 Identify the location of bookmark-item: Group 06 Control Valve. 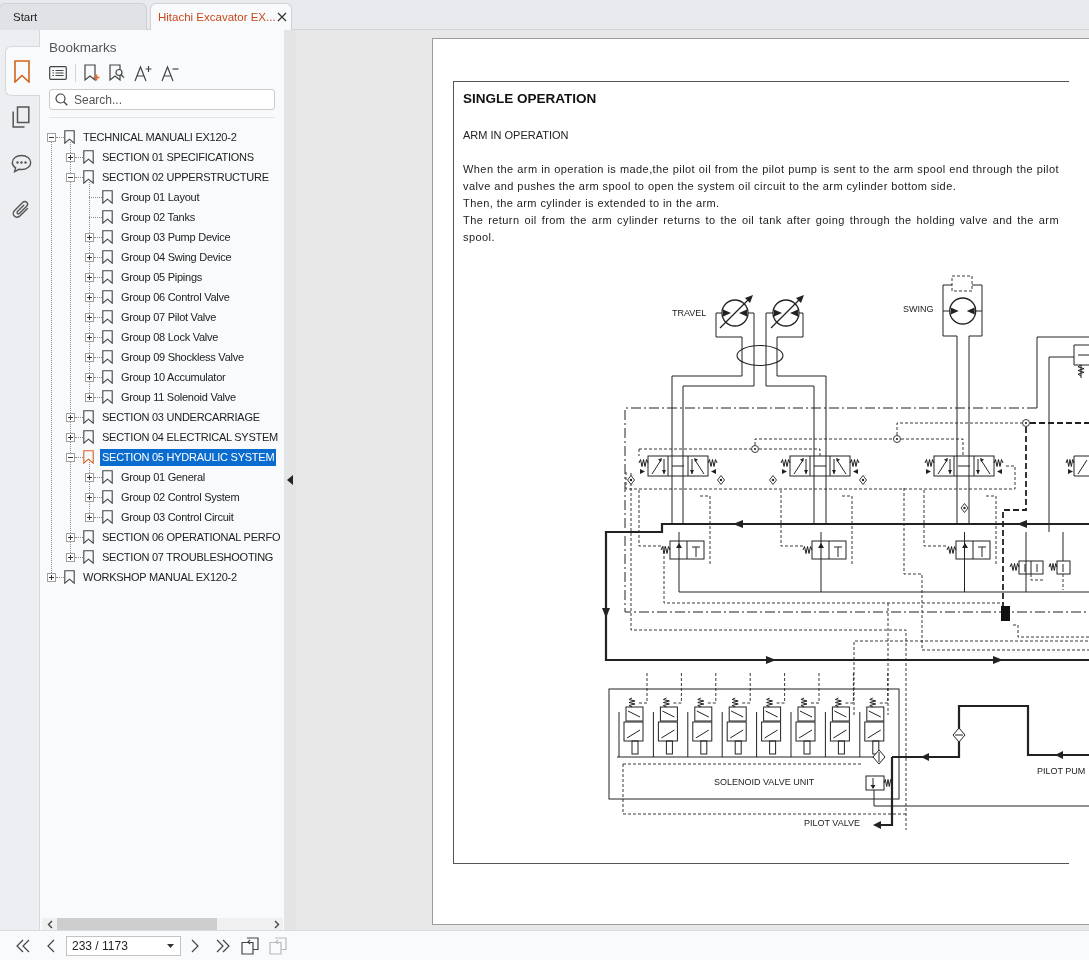
(175, 297).